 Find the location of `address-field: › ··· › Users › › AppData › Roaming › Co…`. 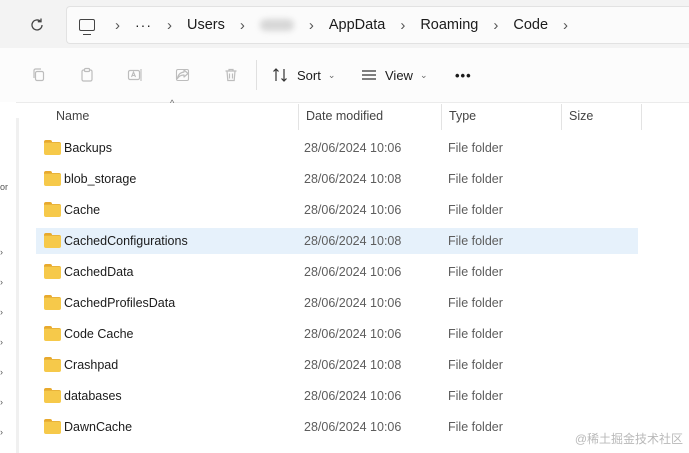

address-field: › ··· › Users › › AppData › Roaming › Co… is located at coordinates (377, 25).